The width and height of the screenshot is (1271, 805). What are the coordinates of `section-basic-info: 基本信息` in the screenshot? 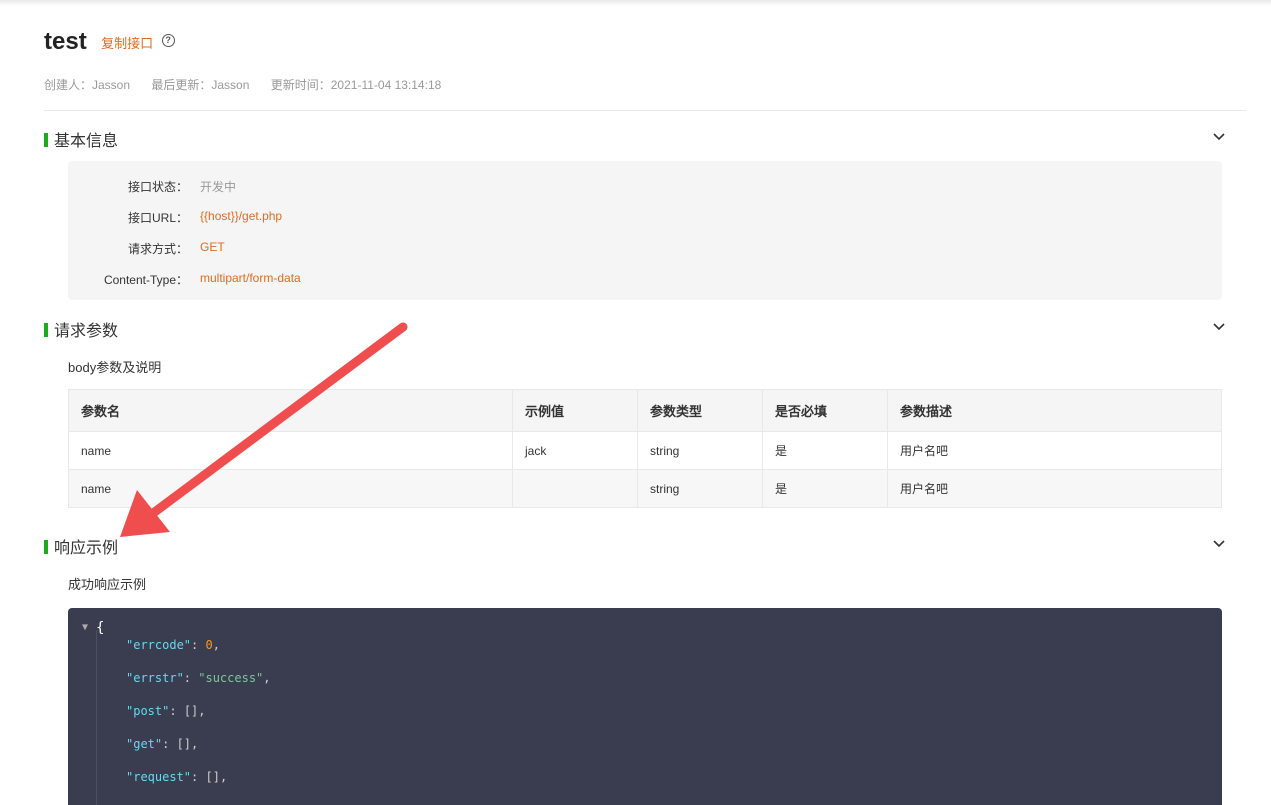 It's located at (81, 139).